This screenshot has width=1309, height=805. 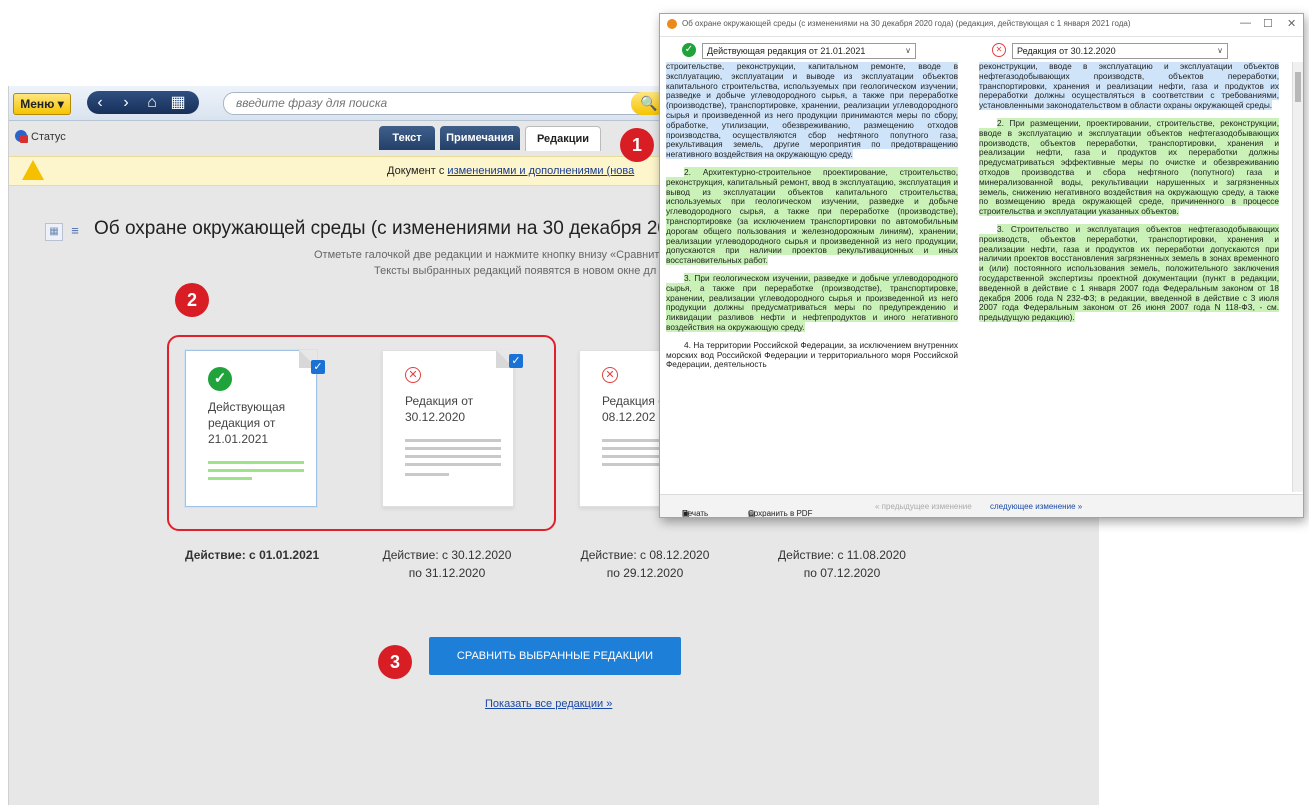 What do you see at coordinates (645, 555) in the screenshot?
I see `revision-date-from: Действие: с 08.12.2020` at bounding box center [645, 555].